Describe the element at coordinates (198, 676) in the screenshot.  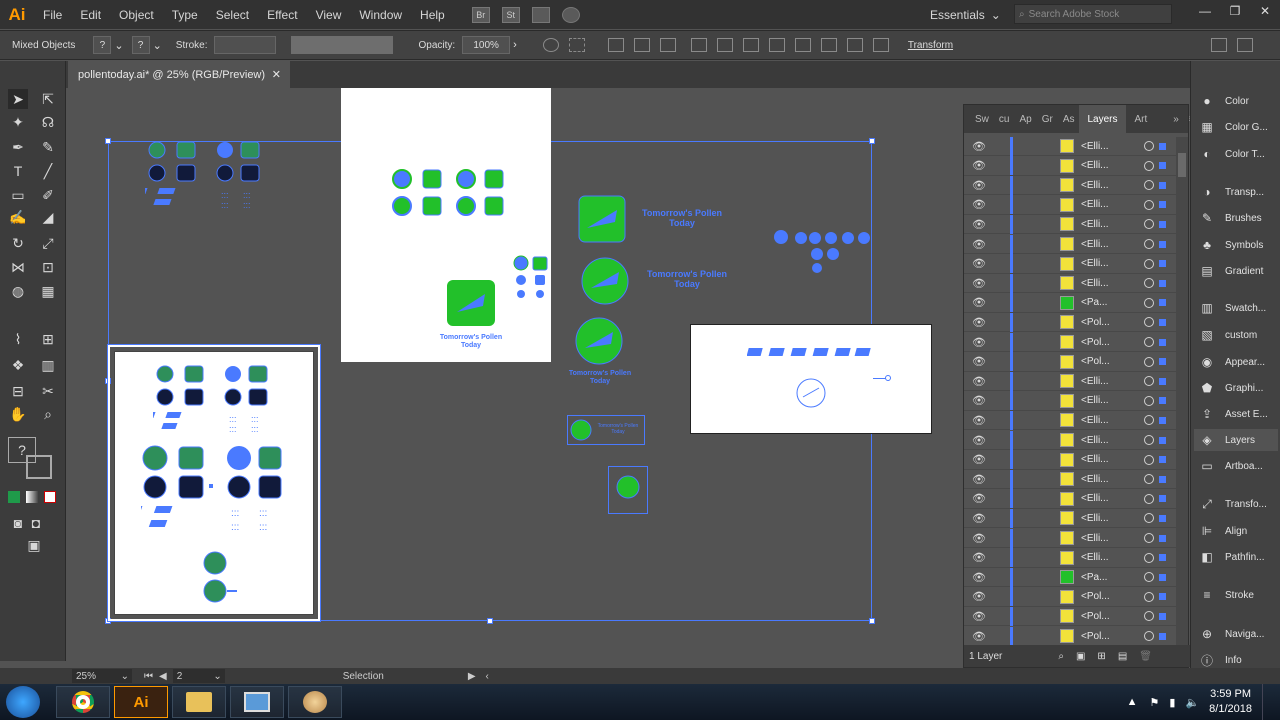
I see `artboard-field: 2 ⌄` at that location.